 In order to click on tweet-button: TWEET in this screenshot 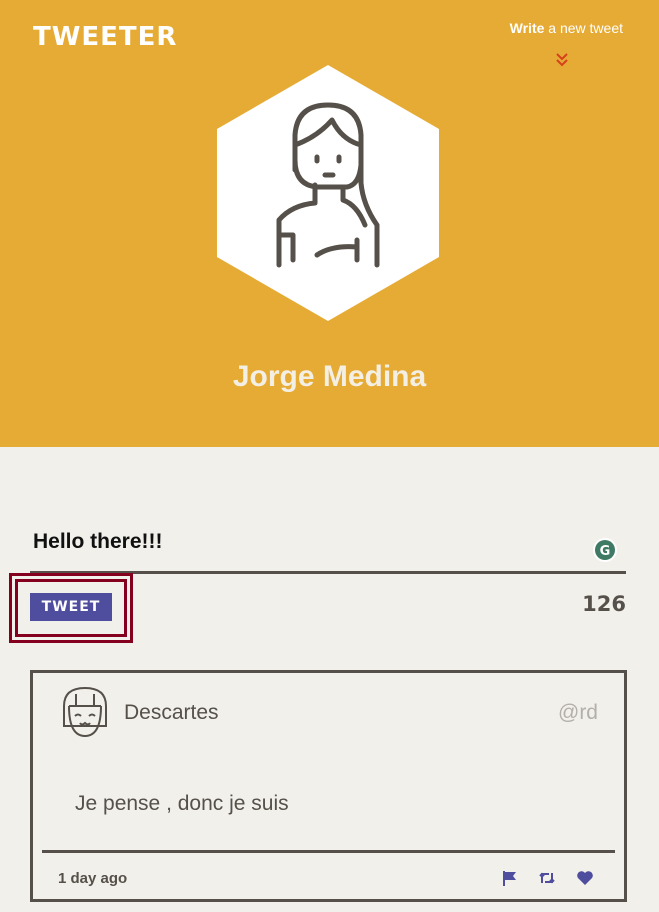, I will do `click(71, 607)`.